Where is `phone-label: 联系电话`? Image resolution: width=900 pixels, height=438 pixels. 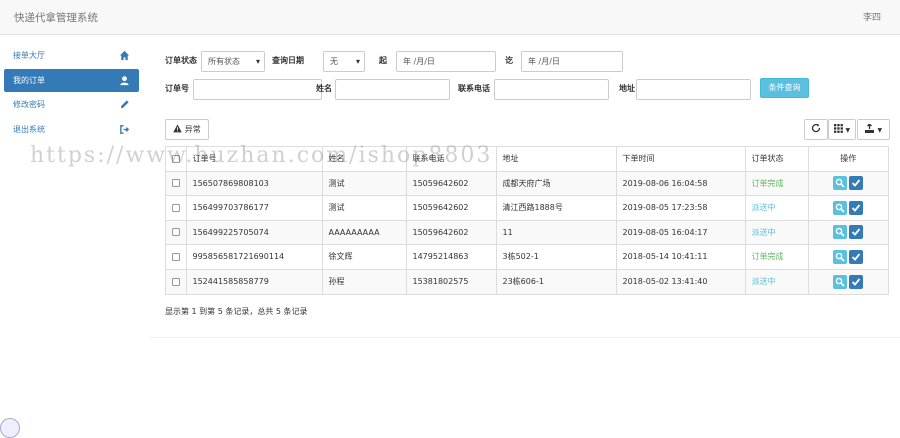
phone-label: 联系电话 is located at coordinates (474, 88).